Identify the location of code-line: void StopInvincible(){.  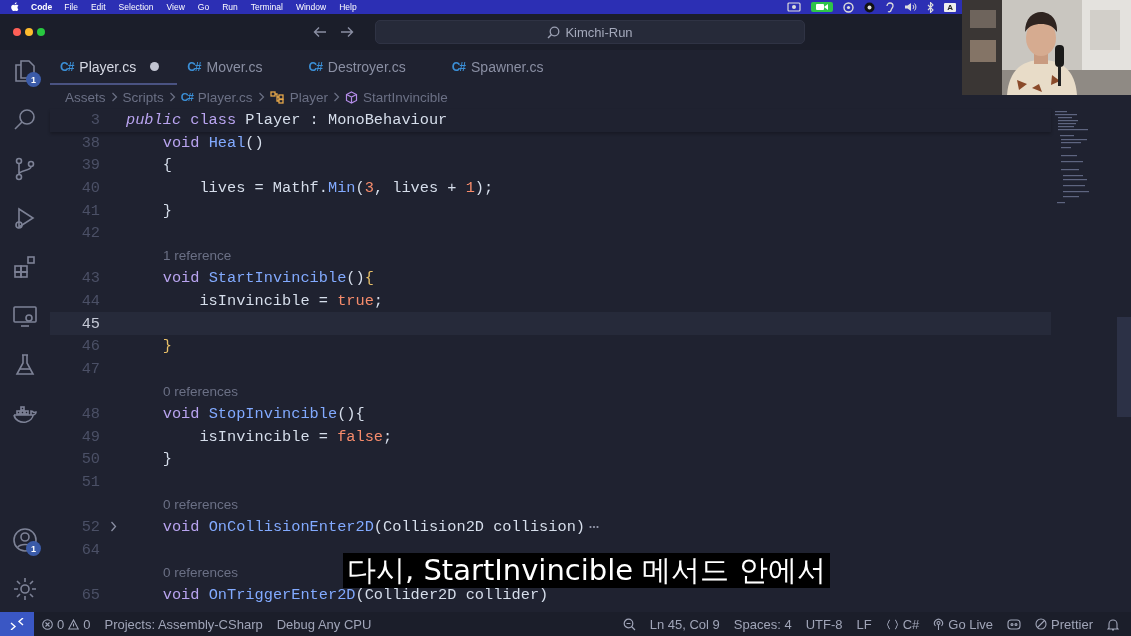
(263, 414).